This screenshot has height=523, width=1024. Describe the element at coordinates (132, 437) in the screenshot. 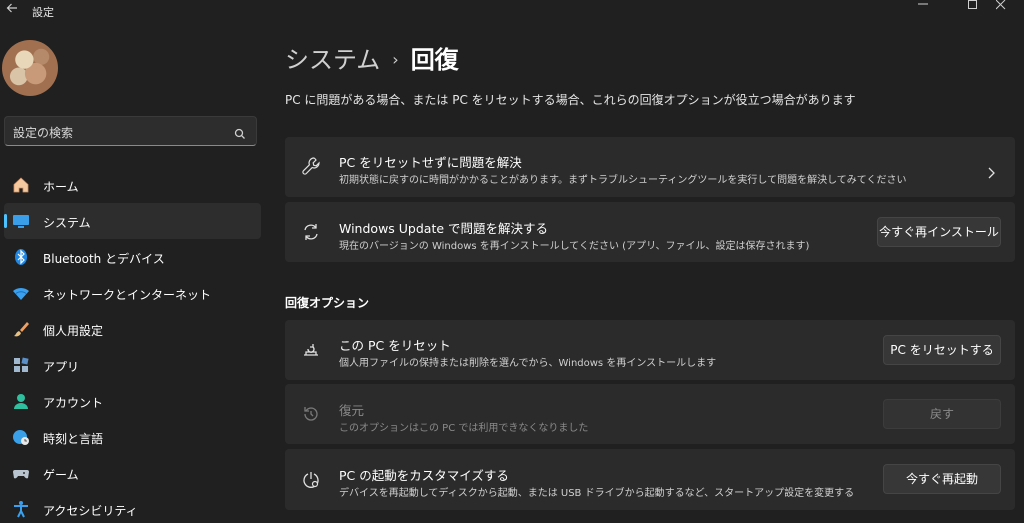

I see `sidebar-item-time-language: 時刻と言語` at that location.